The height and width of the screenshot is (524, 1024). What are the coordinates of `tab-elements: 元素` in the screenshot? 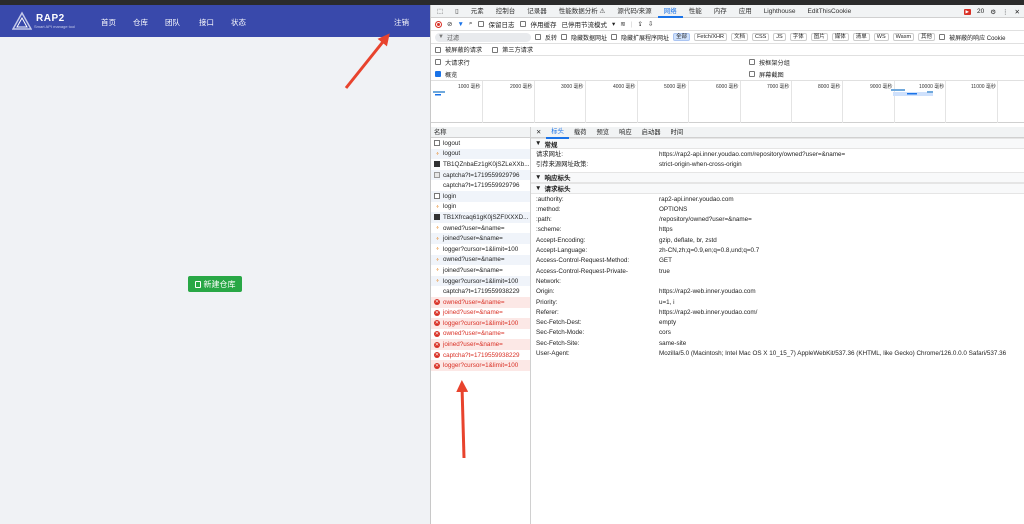 It's located at (477, 11).